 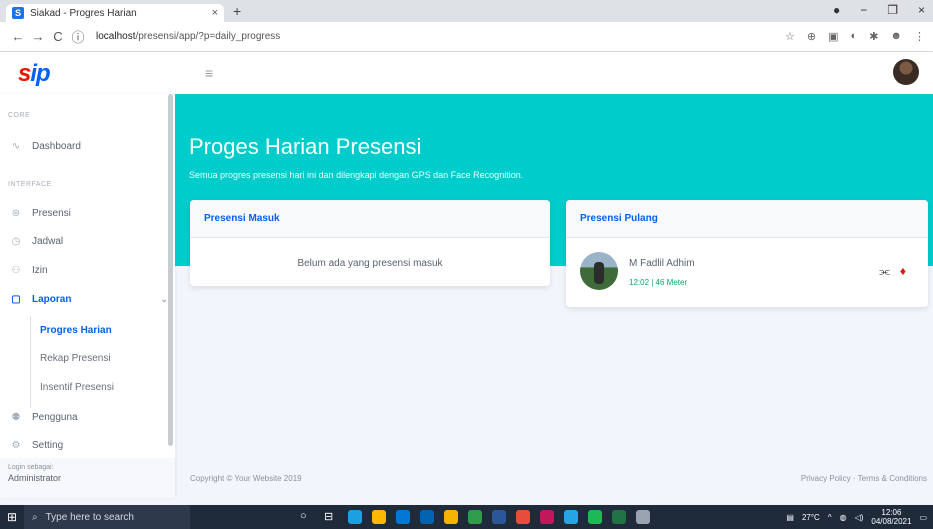 I want to click on sidebar-item-dashboard: ∿ Dashboard, so click(x=88, y=146).